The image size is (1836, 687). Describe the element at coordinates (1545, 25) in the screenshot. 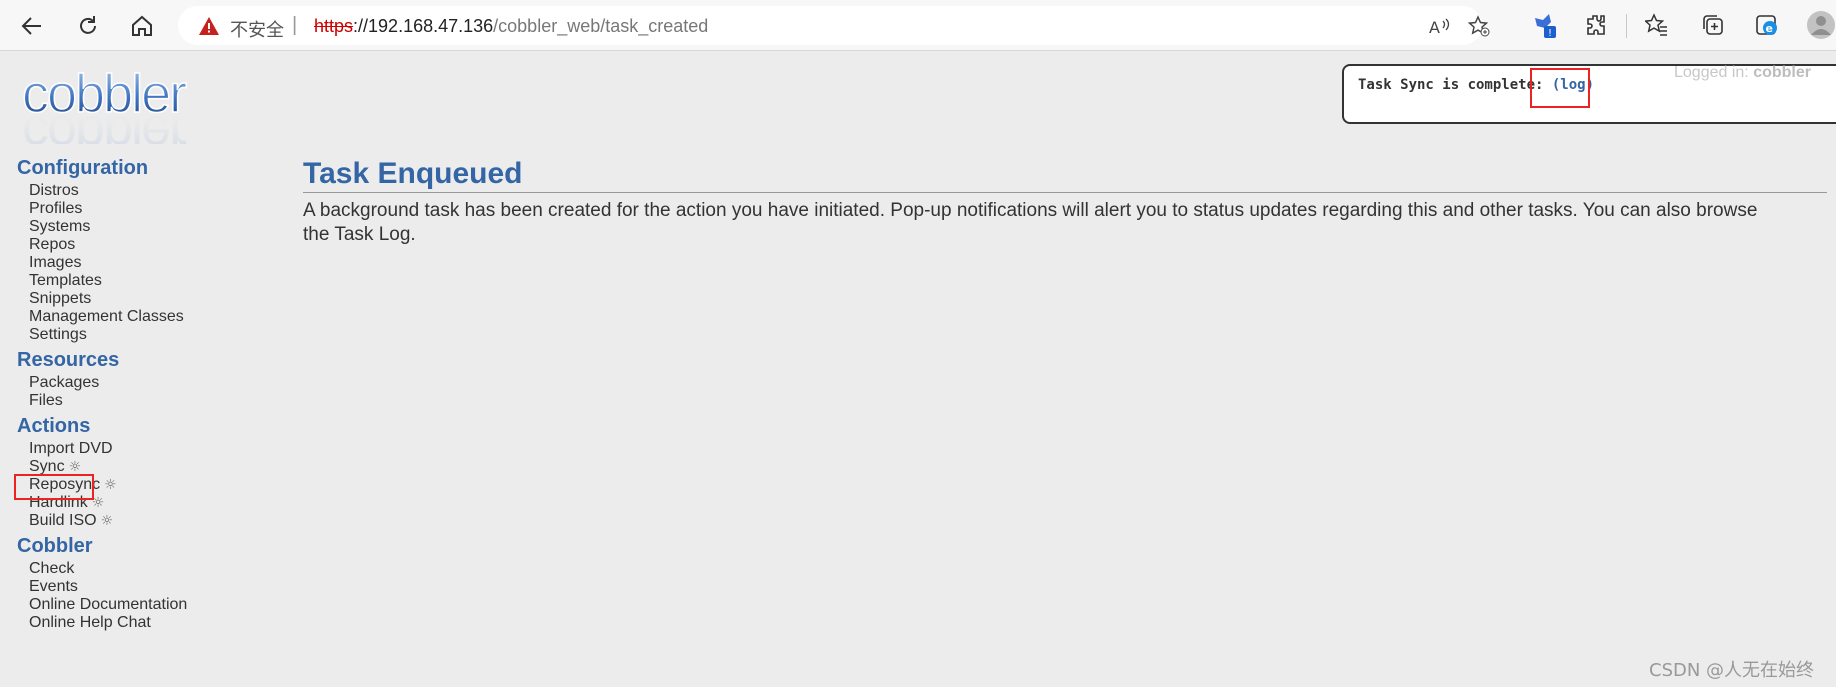

I see `extension-badge-icon: !` at that location.